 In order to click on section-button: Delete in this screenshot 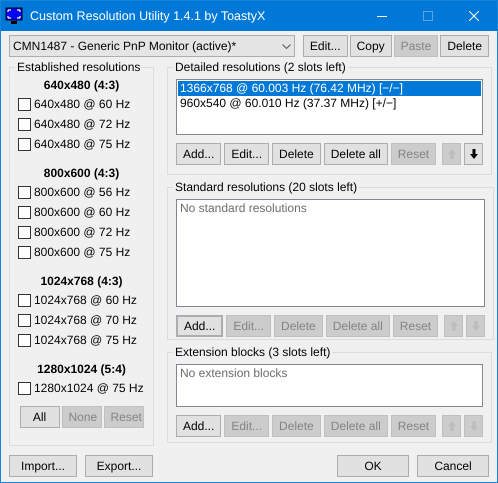, I will do `click(296, 154)`.